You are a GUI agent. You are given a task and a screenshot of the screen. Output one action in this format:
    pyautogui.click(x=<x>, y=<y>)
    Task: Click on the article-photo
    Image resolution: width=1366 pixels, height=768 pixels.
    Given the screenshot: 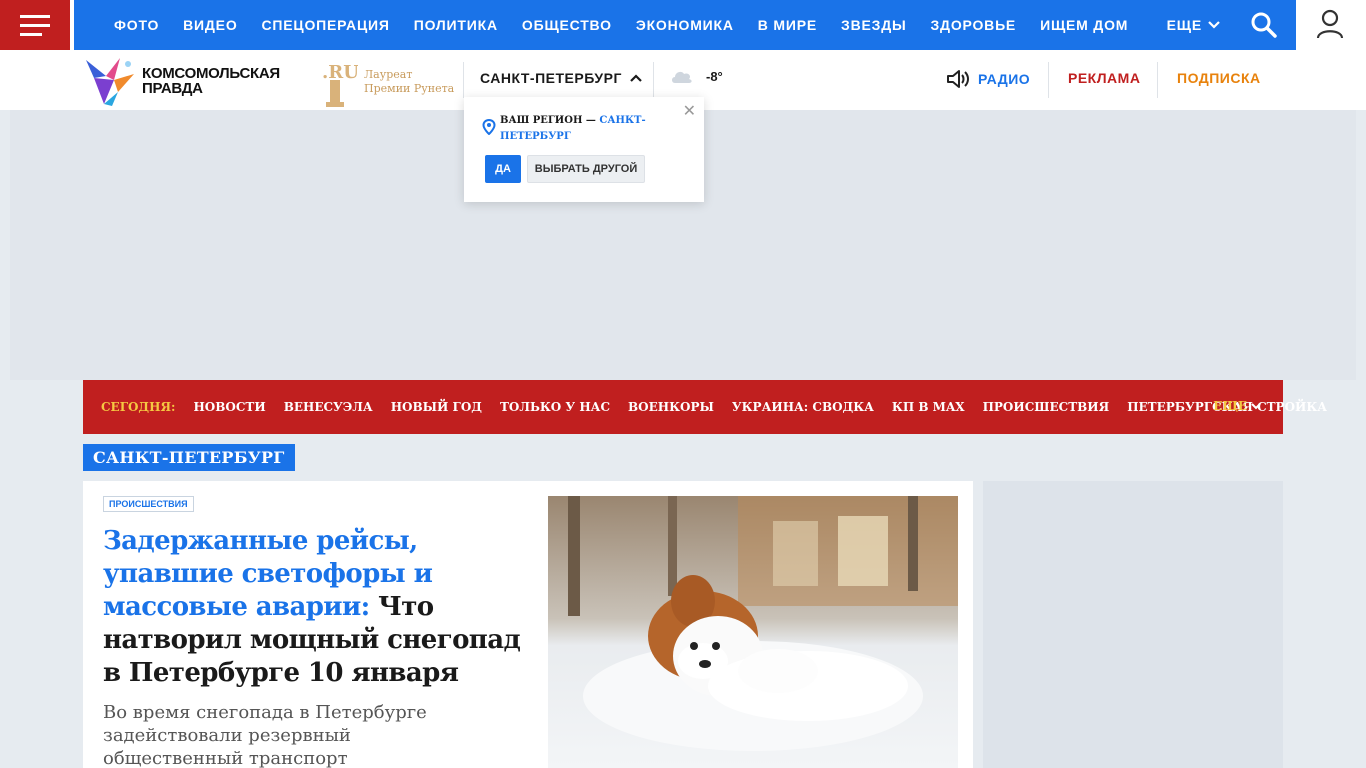 What is the action you would take?
    pyautogui.click(x=753, y=632)
    